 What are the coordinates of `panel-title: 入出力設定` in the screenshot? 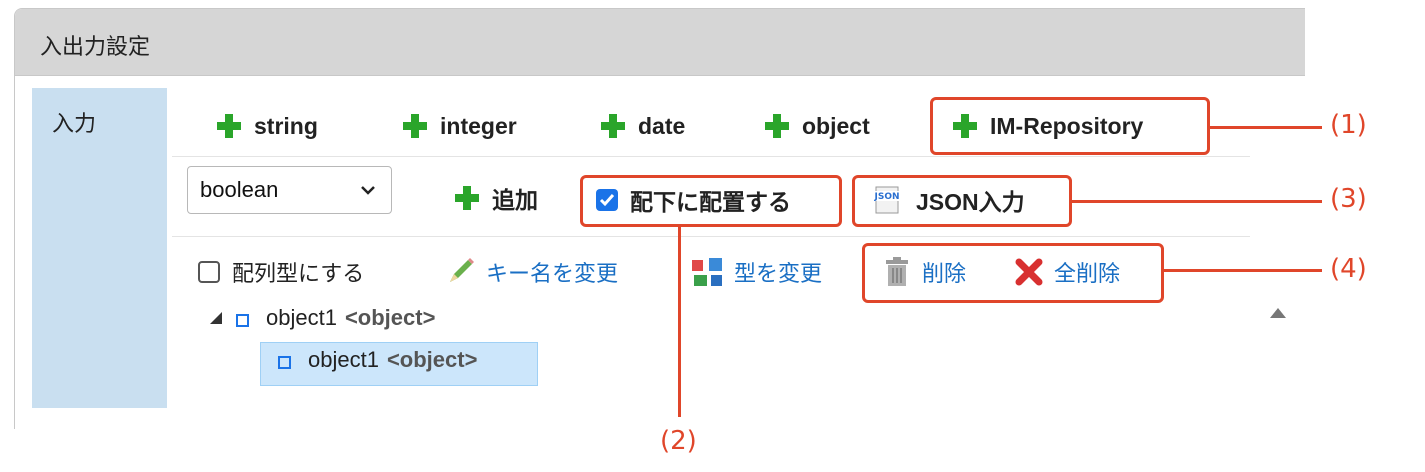 It's located at (95, 46).